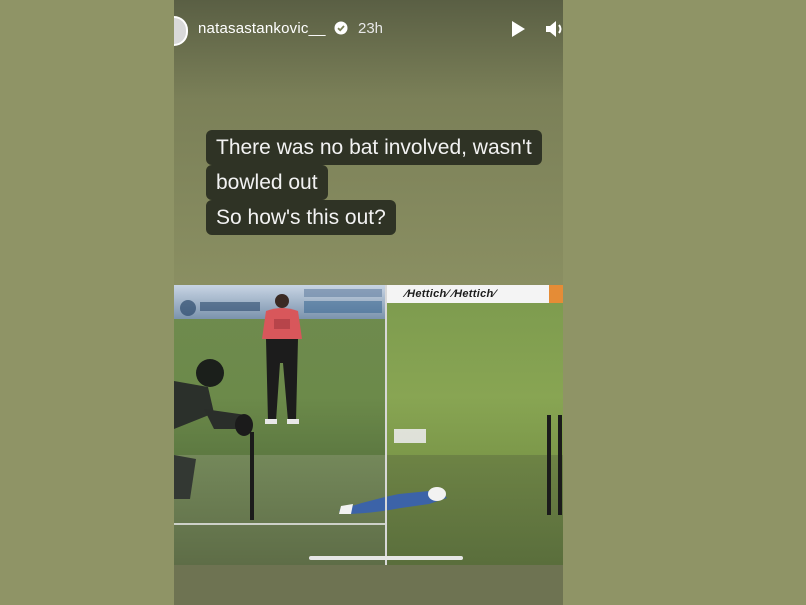  What do you see at coordinates (410, 436) in the screenshot?
I see `pitch-marking` at bounding box center [410, 436].